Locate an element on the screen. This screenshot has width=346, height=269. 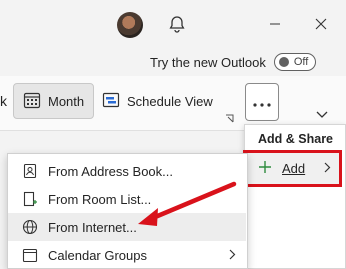
schedule-view-label: Schedule View is located at coordinates (170, 101).